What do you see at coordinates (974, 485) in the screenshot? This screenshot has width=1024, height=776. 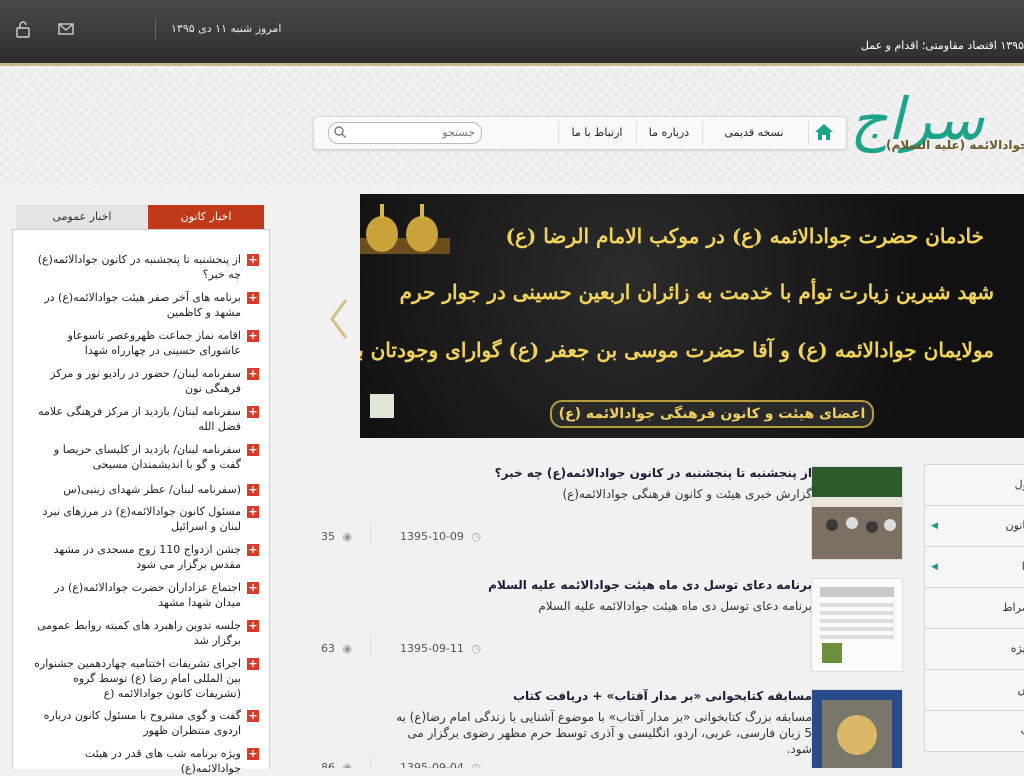 I see `side-menu-item: اول` at bounding box center [974, 485].